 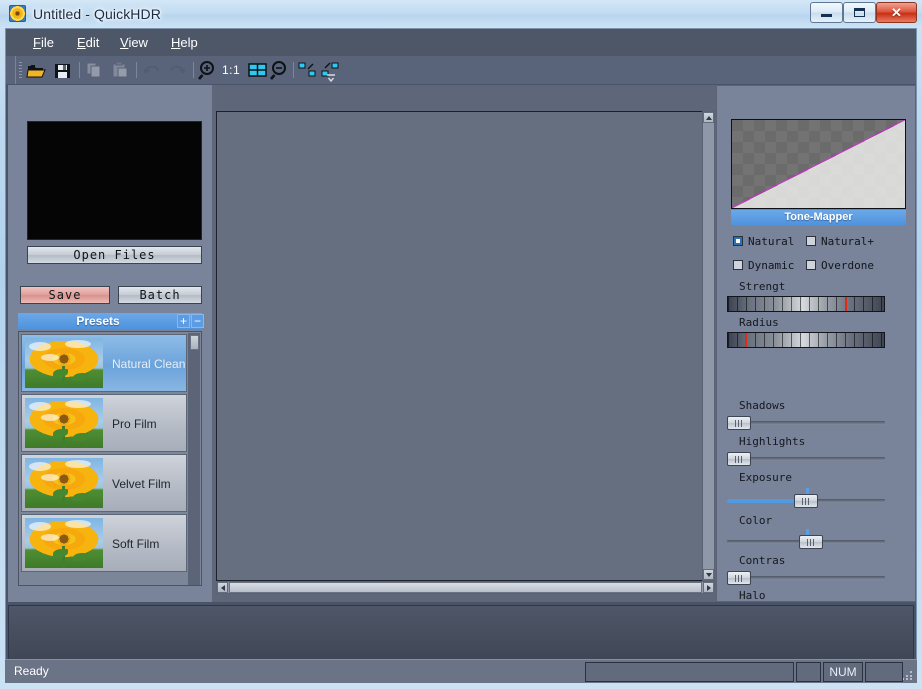 I want to click on highlights-label: Highlights, so click(x=772, y=441).